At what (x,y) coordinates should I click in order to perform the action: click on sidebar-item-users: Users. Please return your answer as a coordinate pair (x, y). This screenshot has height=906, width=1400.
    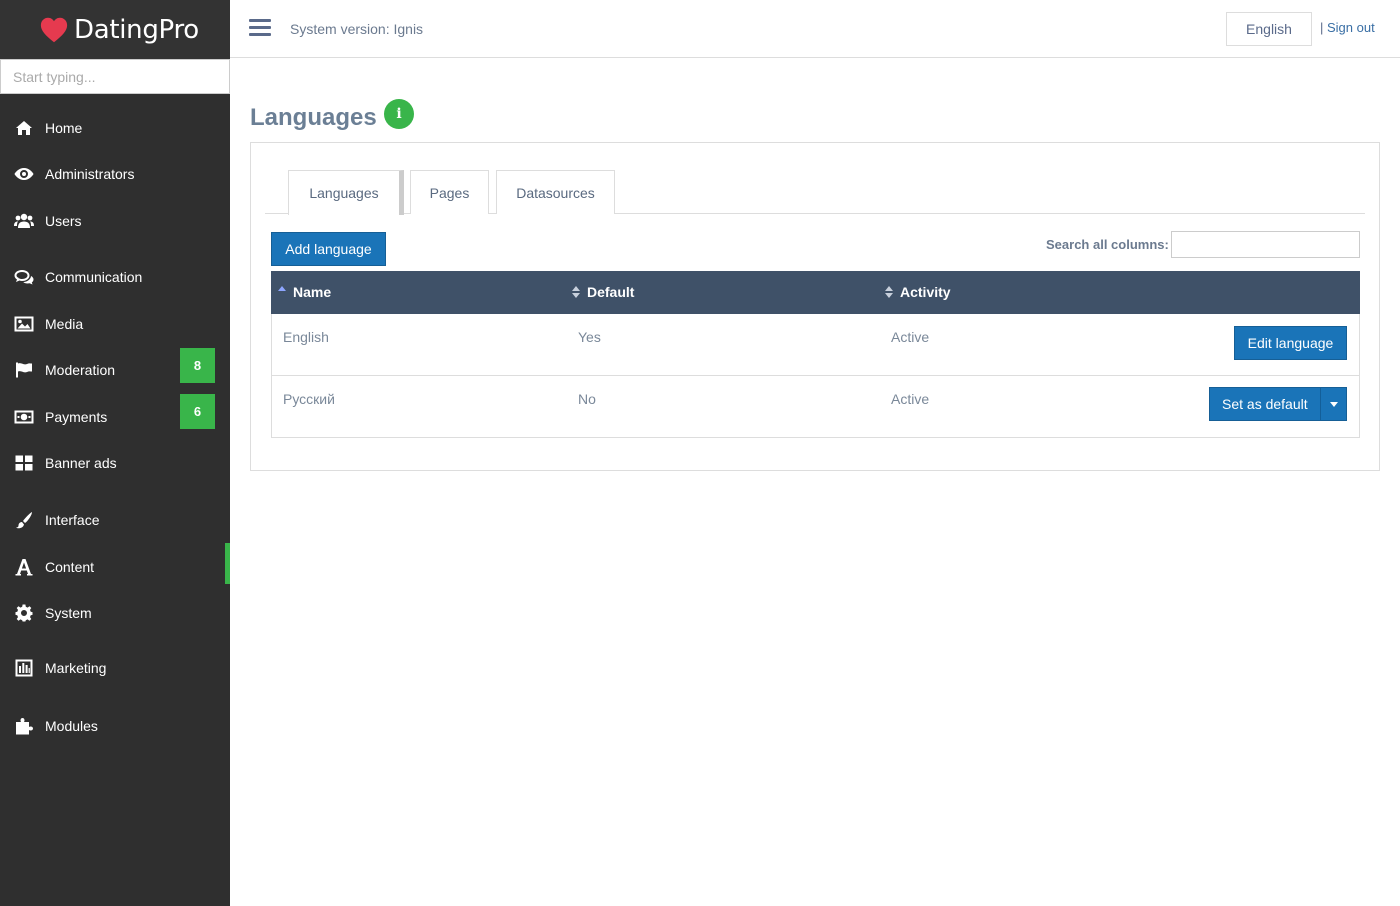
    Looking at the image, I should click on (115, 221).